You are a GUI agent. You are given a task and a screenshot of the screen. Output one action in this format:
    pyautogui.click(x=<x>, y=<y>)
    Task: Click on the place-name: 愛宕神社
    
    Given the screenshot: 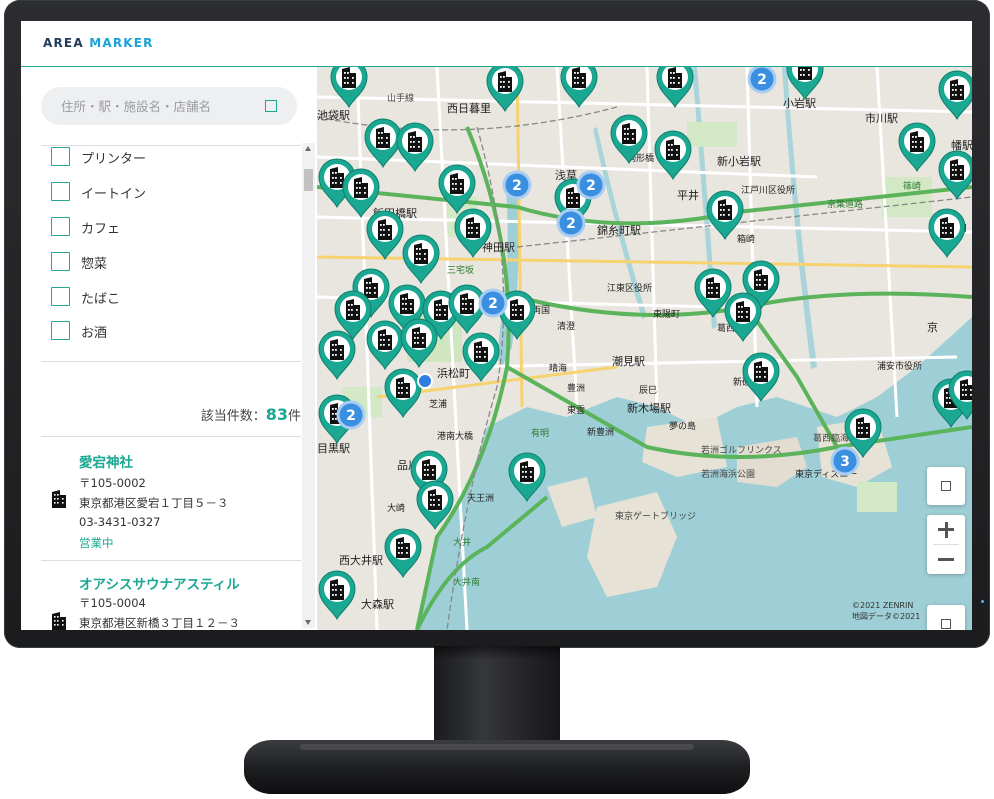 What is the action you would take?
    pyautogui.click(x=106, y=461)
    